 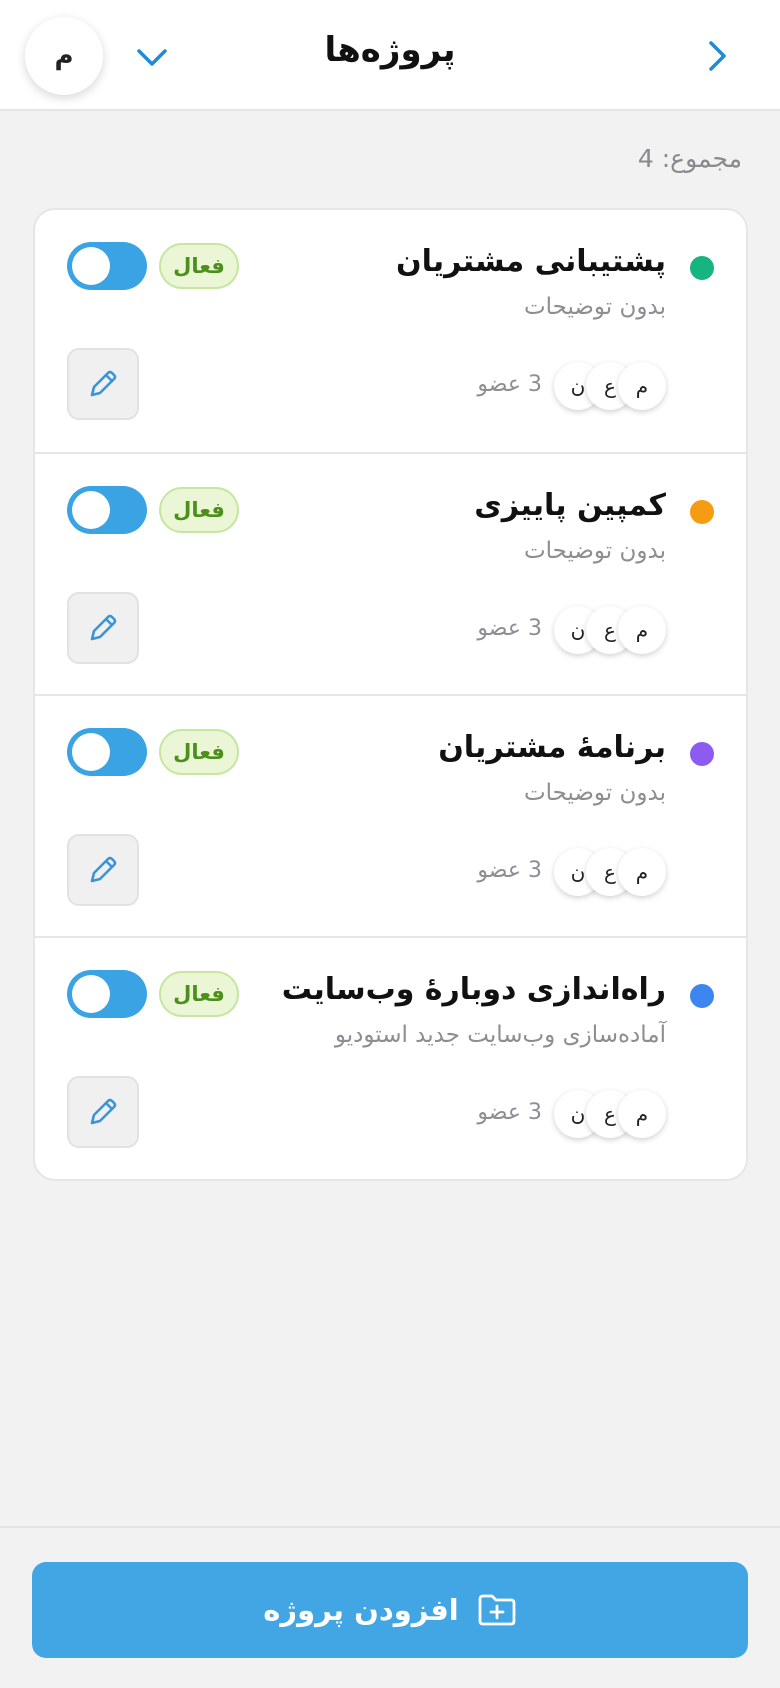 I want to click on add-project-label: افزودن پروژه, so click(x=361, y=1610).